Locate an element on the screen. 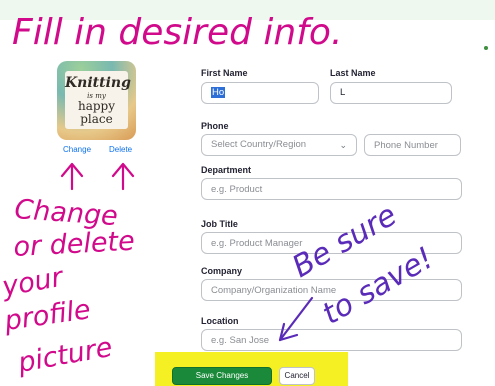 Image resolution: width=495 pixels, height=386 pixels. last-name-value: L is located at coordinates (343, 92).